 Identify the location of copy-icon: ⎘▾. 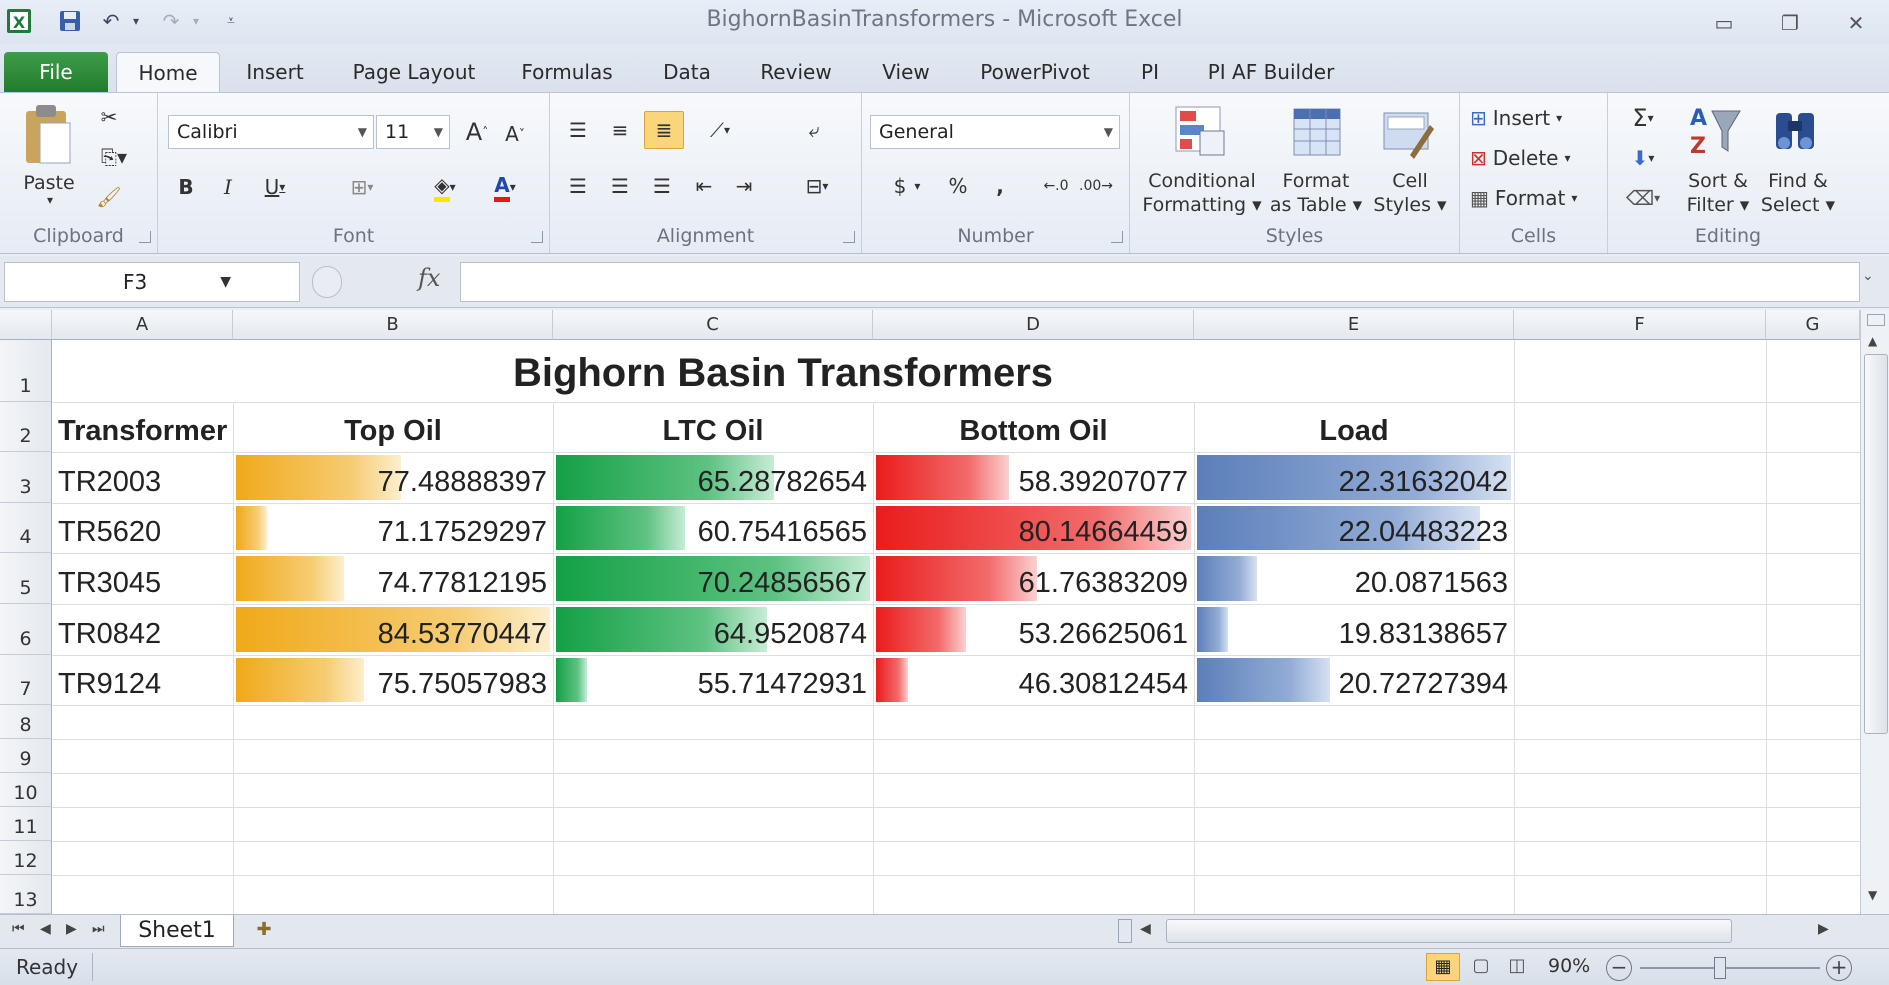
(114, 157).